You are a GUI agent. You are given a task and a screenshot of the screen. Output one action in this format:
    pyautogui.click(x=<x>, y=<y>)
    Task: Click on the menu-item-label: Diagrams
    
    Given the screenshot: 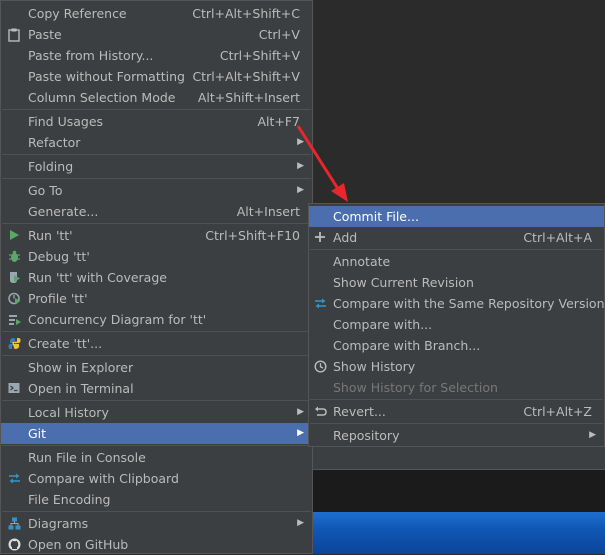 What is the action you would take?
    pyautogui.click(x=58, y=523)
    